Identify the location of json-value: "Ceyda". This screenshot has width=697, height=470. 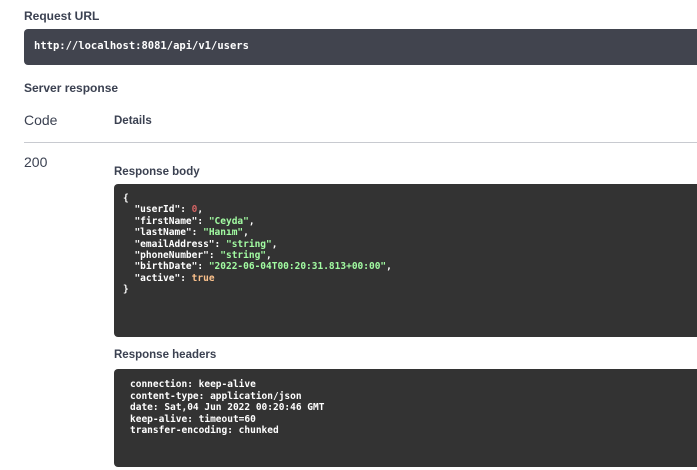
(228, 221).